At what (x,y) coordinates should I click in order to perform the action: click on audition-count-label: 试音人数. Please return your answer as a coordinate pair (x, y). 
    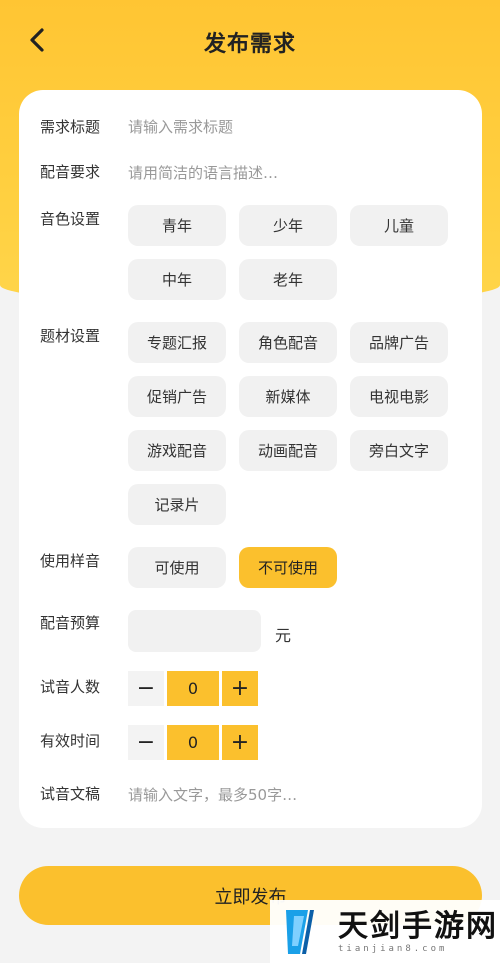
    Looking at the image, I should click on (70, 687).